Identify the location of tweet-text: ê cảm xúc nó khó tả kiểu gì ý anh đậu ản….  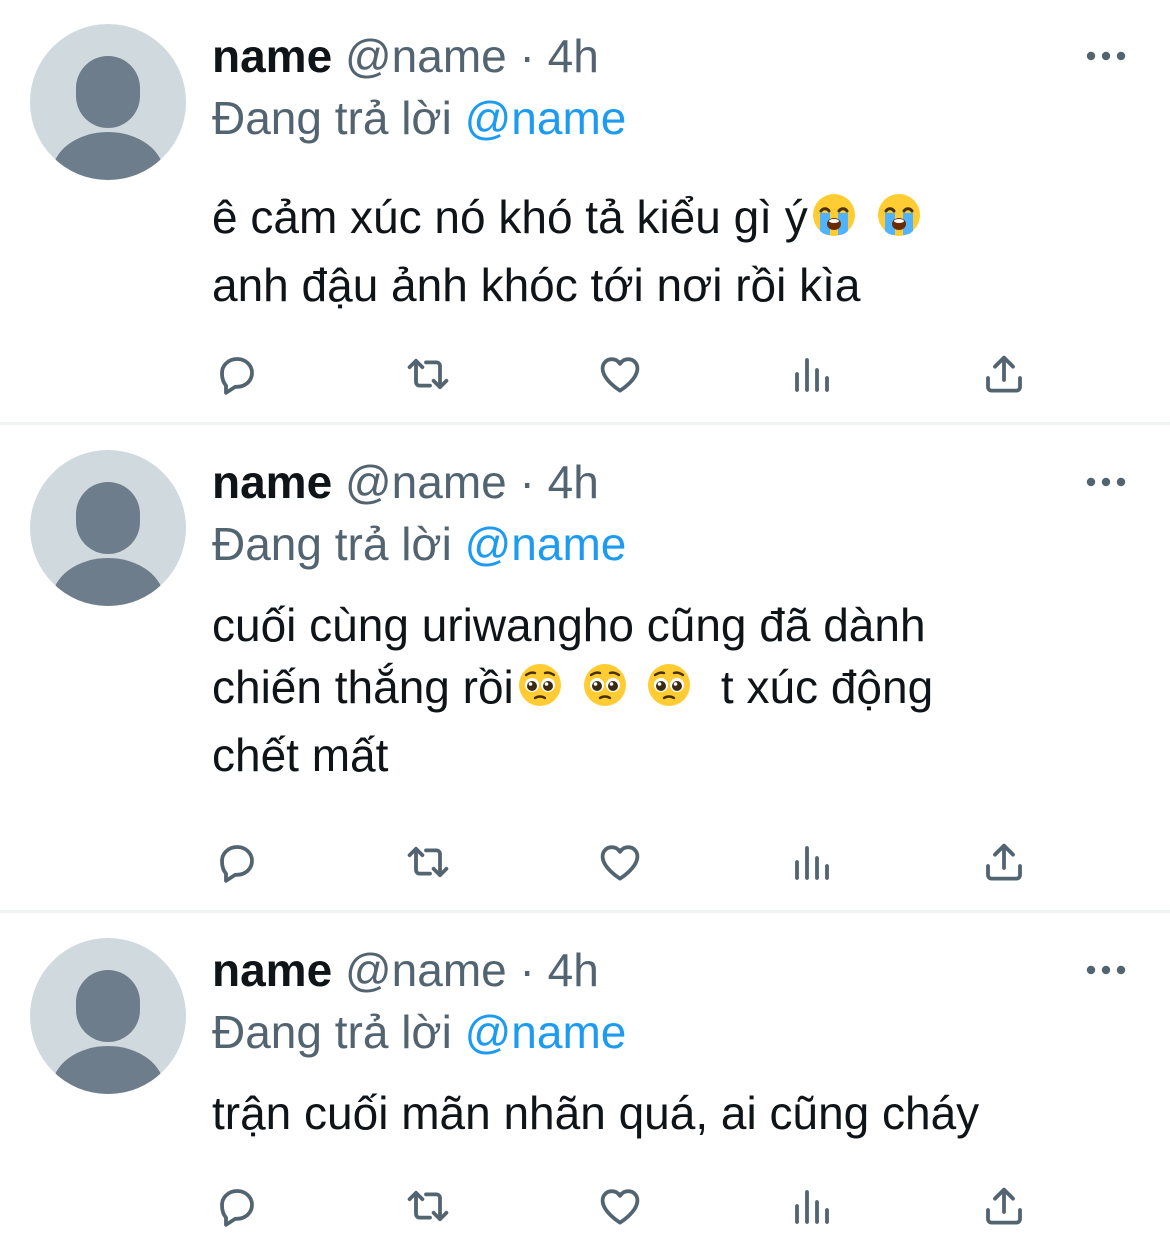
(682, 251).